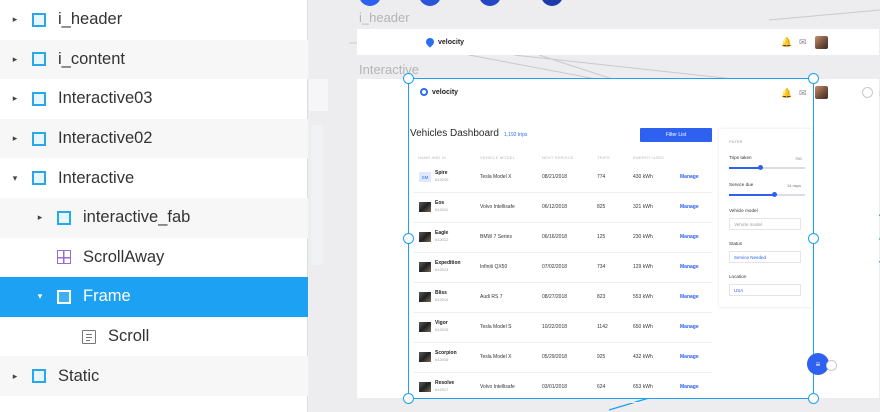  I want to click on scrollaway-icon, so click(64, 257).